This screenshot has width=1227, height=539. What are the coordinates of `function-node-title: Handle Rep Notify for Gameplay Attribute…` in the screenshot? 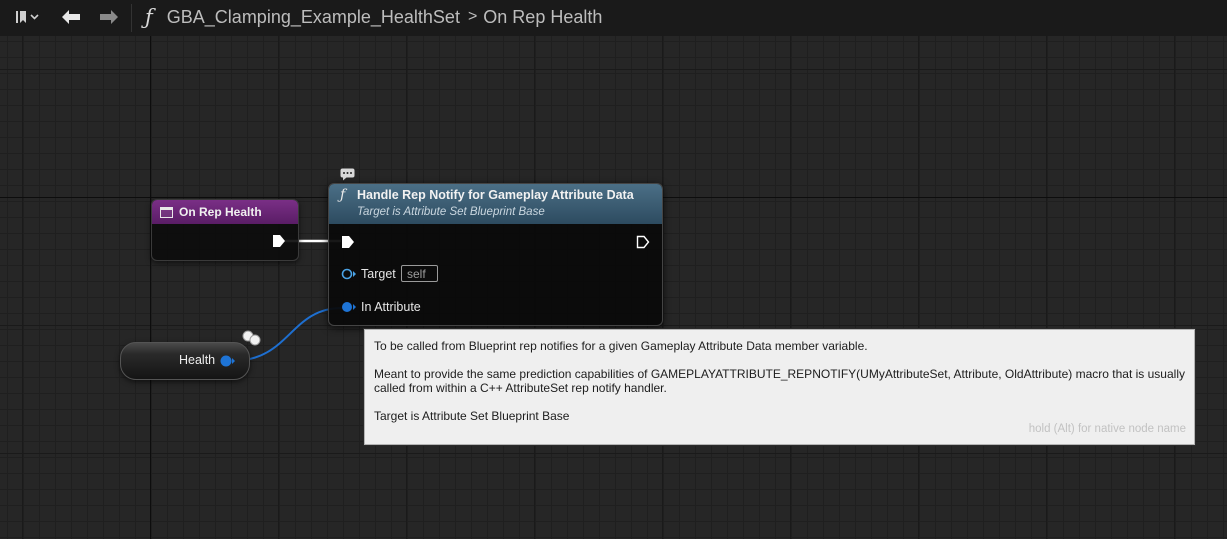 It's located at (495, 195).